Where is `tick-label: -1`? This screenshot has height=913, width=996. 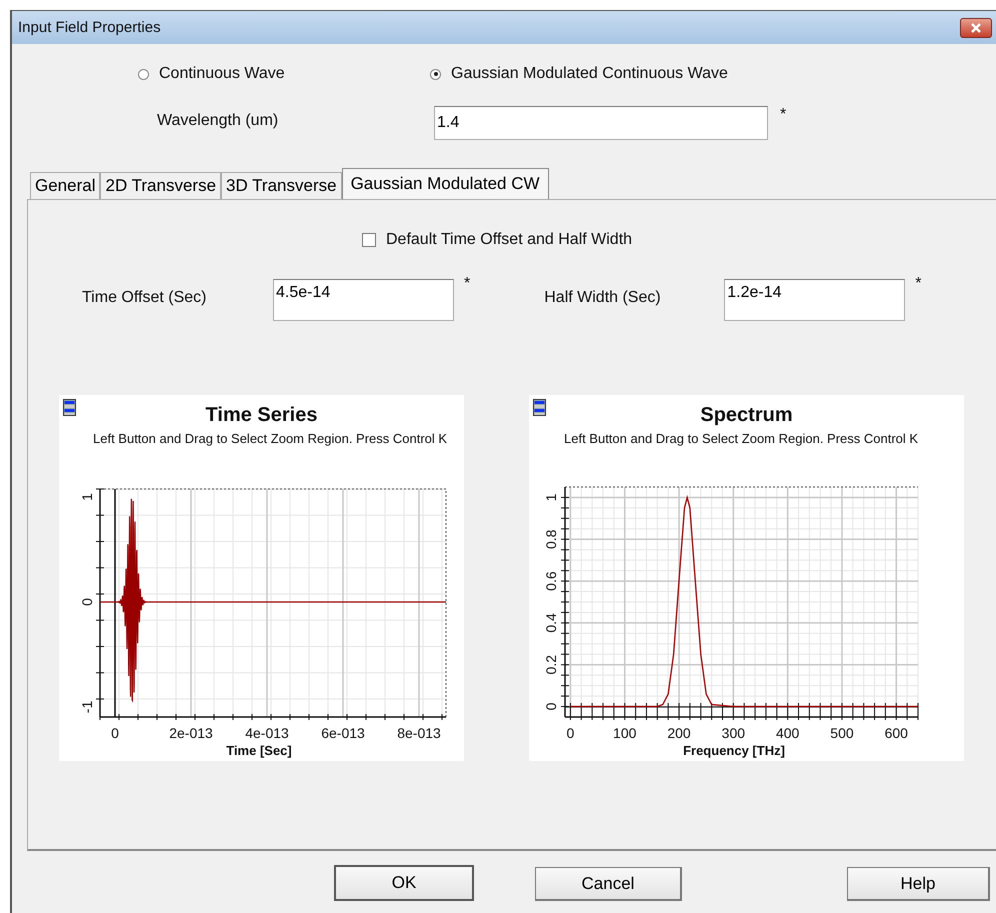 tick-label: -1 is located at coordinates (87, 707).